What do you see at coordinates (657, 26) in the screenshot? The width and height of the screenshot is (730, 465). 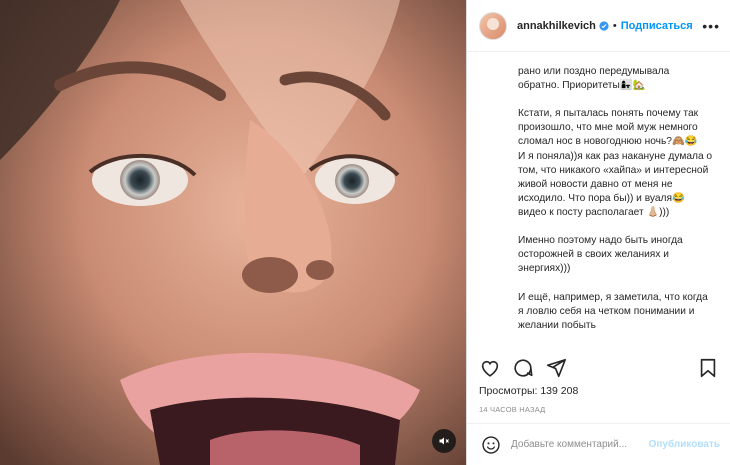 I see `follow-button: Подписаться` at bounding box center [657, 26].